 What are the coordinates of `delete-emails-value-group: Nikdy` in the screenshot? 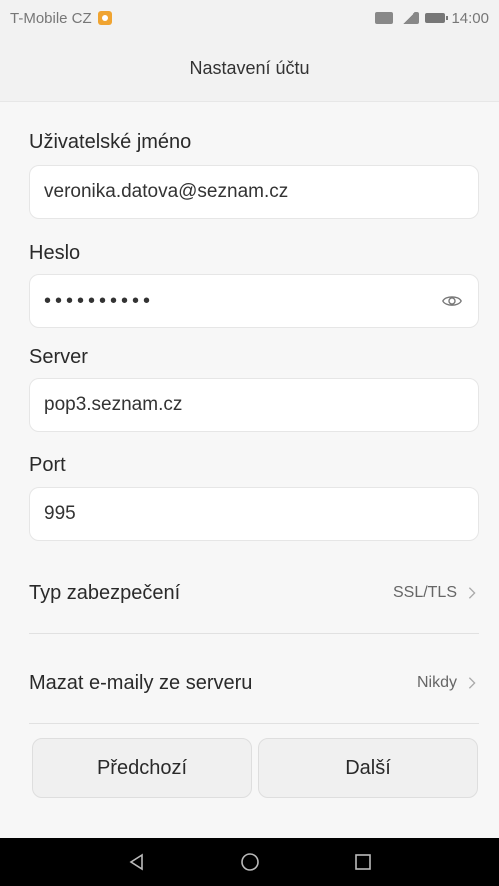 It's located at (448, 683).